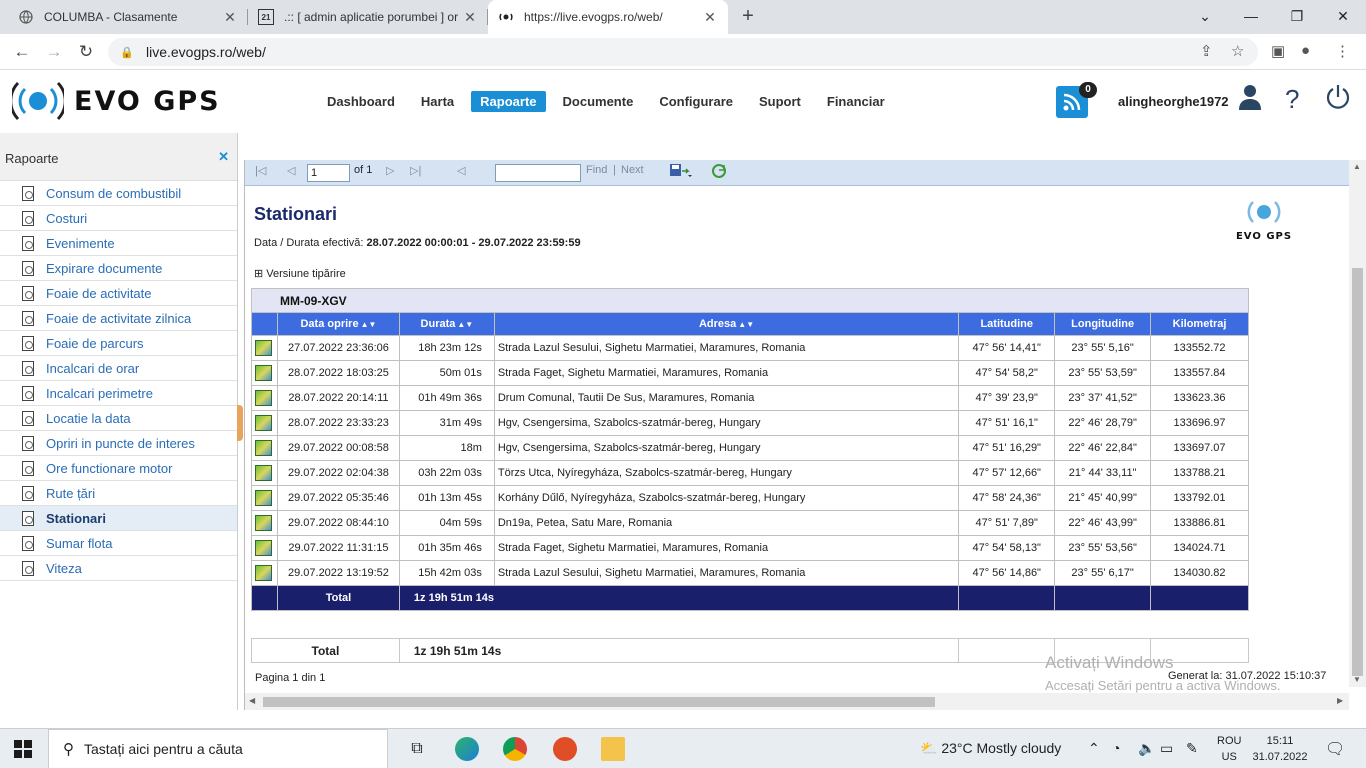  Describe the element at coordinates (118, 493) in the screenshot. I see `sidebar-item: Rute țări` at that location.